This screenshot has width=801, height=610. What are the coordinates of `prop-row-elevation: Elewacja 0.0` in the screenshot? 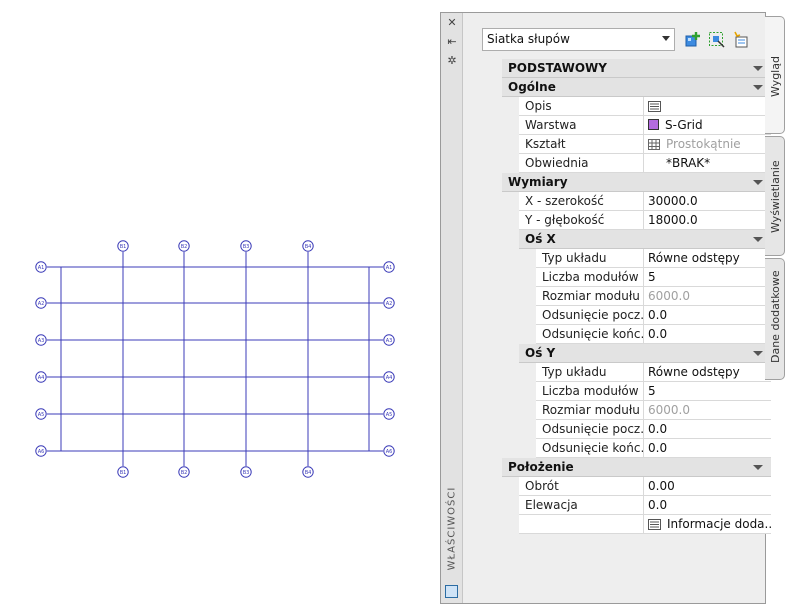 It's located at (645, 505).